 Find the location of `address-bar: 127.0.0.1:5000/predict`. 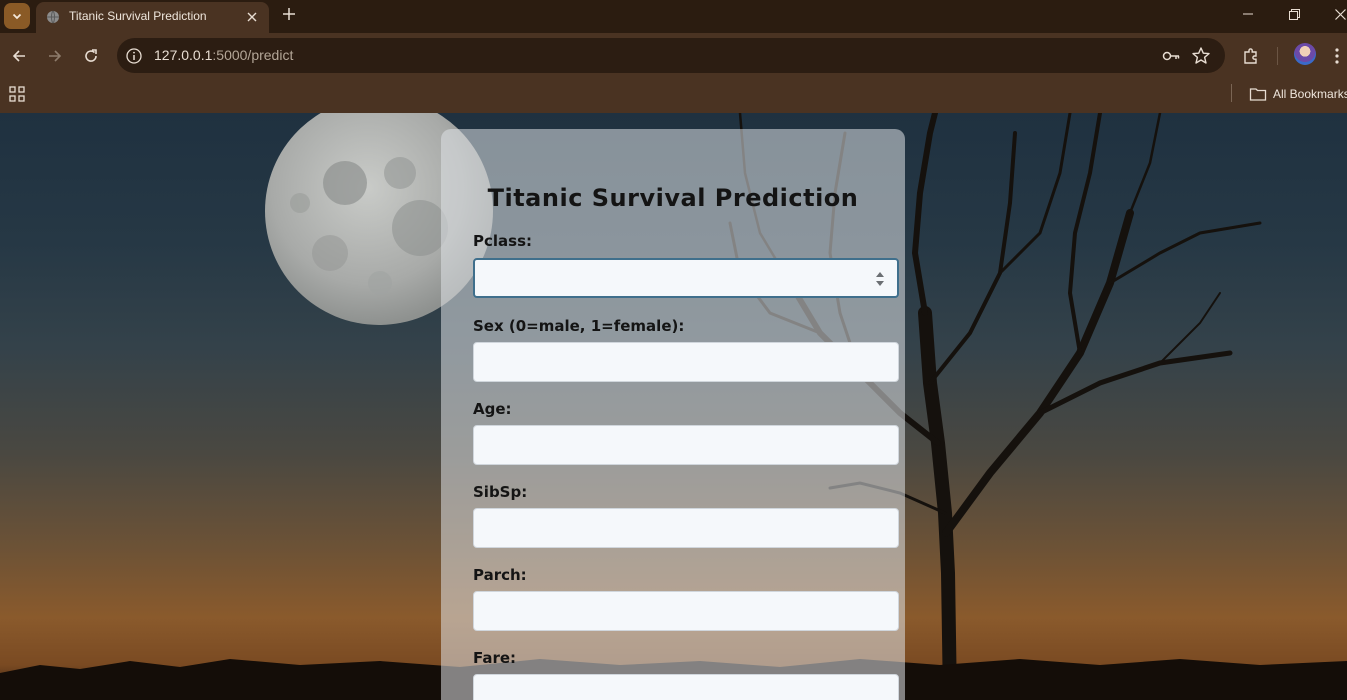

address-bar: 127.0.0.1:5000/predict is located at coordinates (671, 55).